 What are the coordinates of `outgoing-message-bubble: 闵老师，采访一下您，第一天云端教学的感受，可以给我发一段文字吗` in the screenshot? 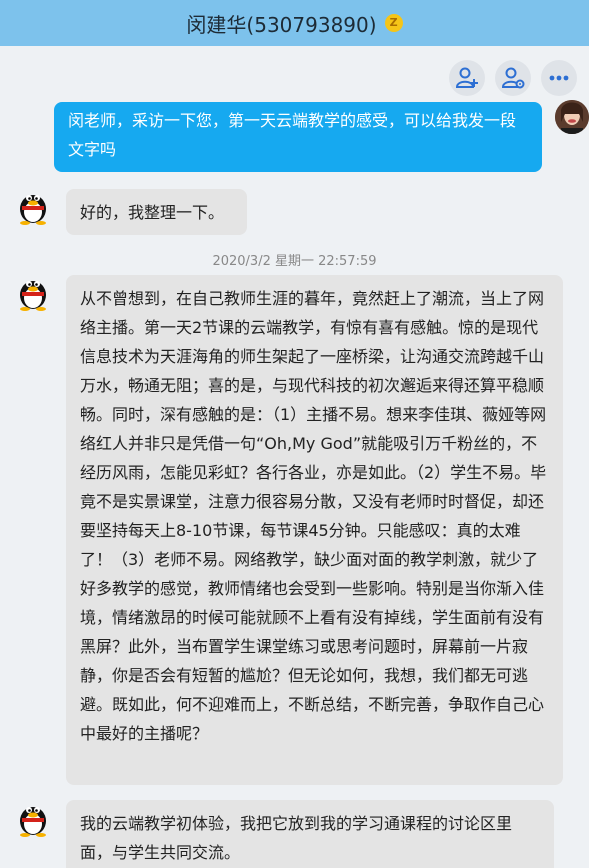 It's located at (298, 137).